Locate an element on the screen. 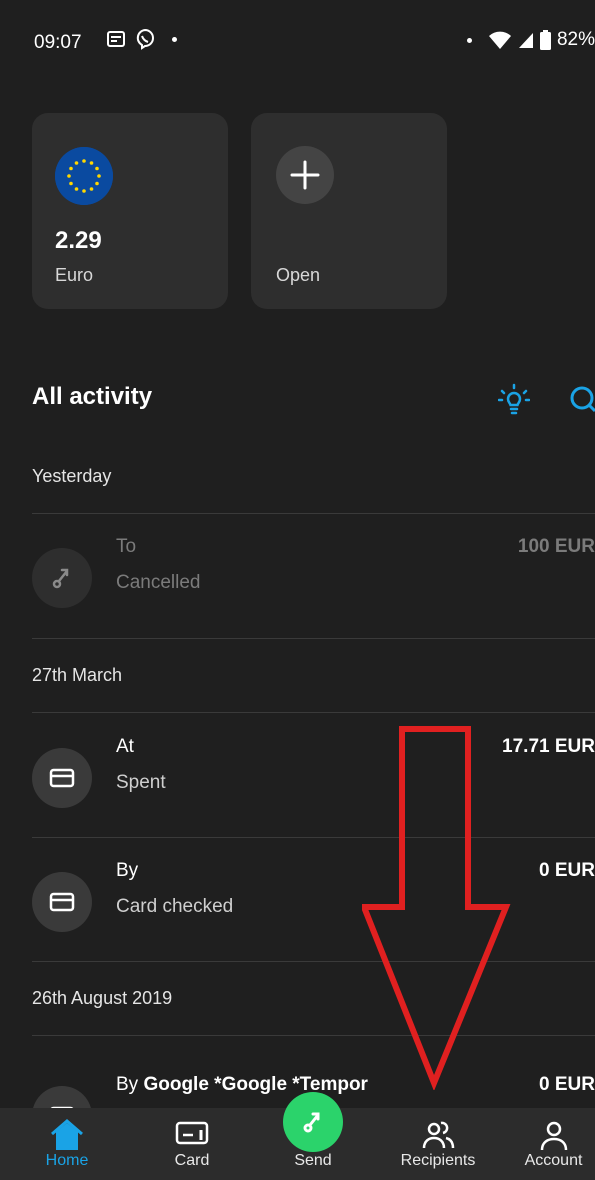 This screenshot has height=1180, width=595. nav-recipients: Recipients is located at coordinates (438, 1144).